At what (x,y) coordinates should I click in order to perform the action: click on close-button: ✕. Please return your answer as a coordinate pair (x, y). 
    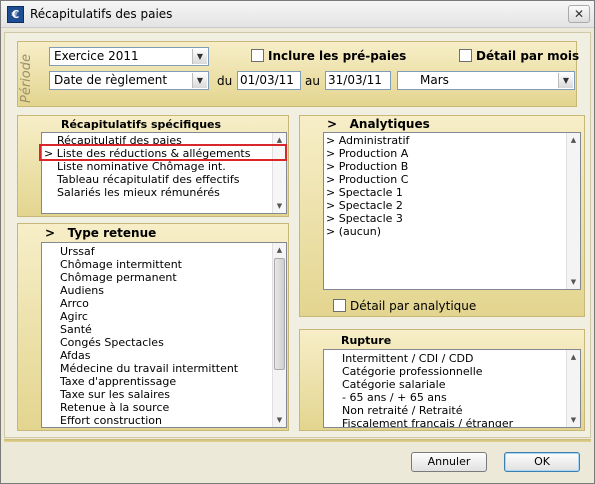
    Looking at the image, I should click on (579, 14).